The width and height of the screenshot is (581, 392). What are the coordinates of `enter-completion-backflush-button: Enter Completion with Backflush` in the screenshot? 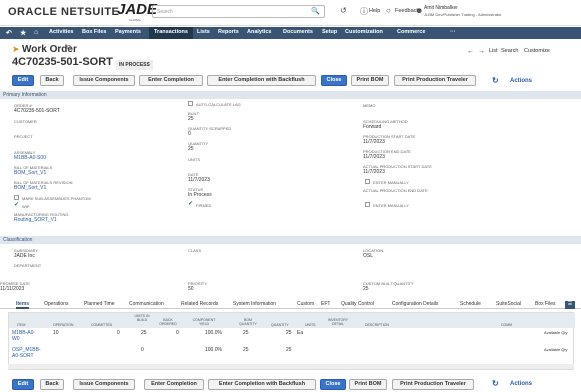 It's located at (261, 80).